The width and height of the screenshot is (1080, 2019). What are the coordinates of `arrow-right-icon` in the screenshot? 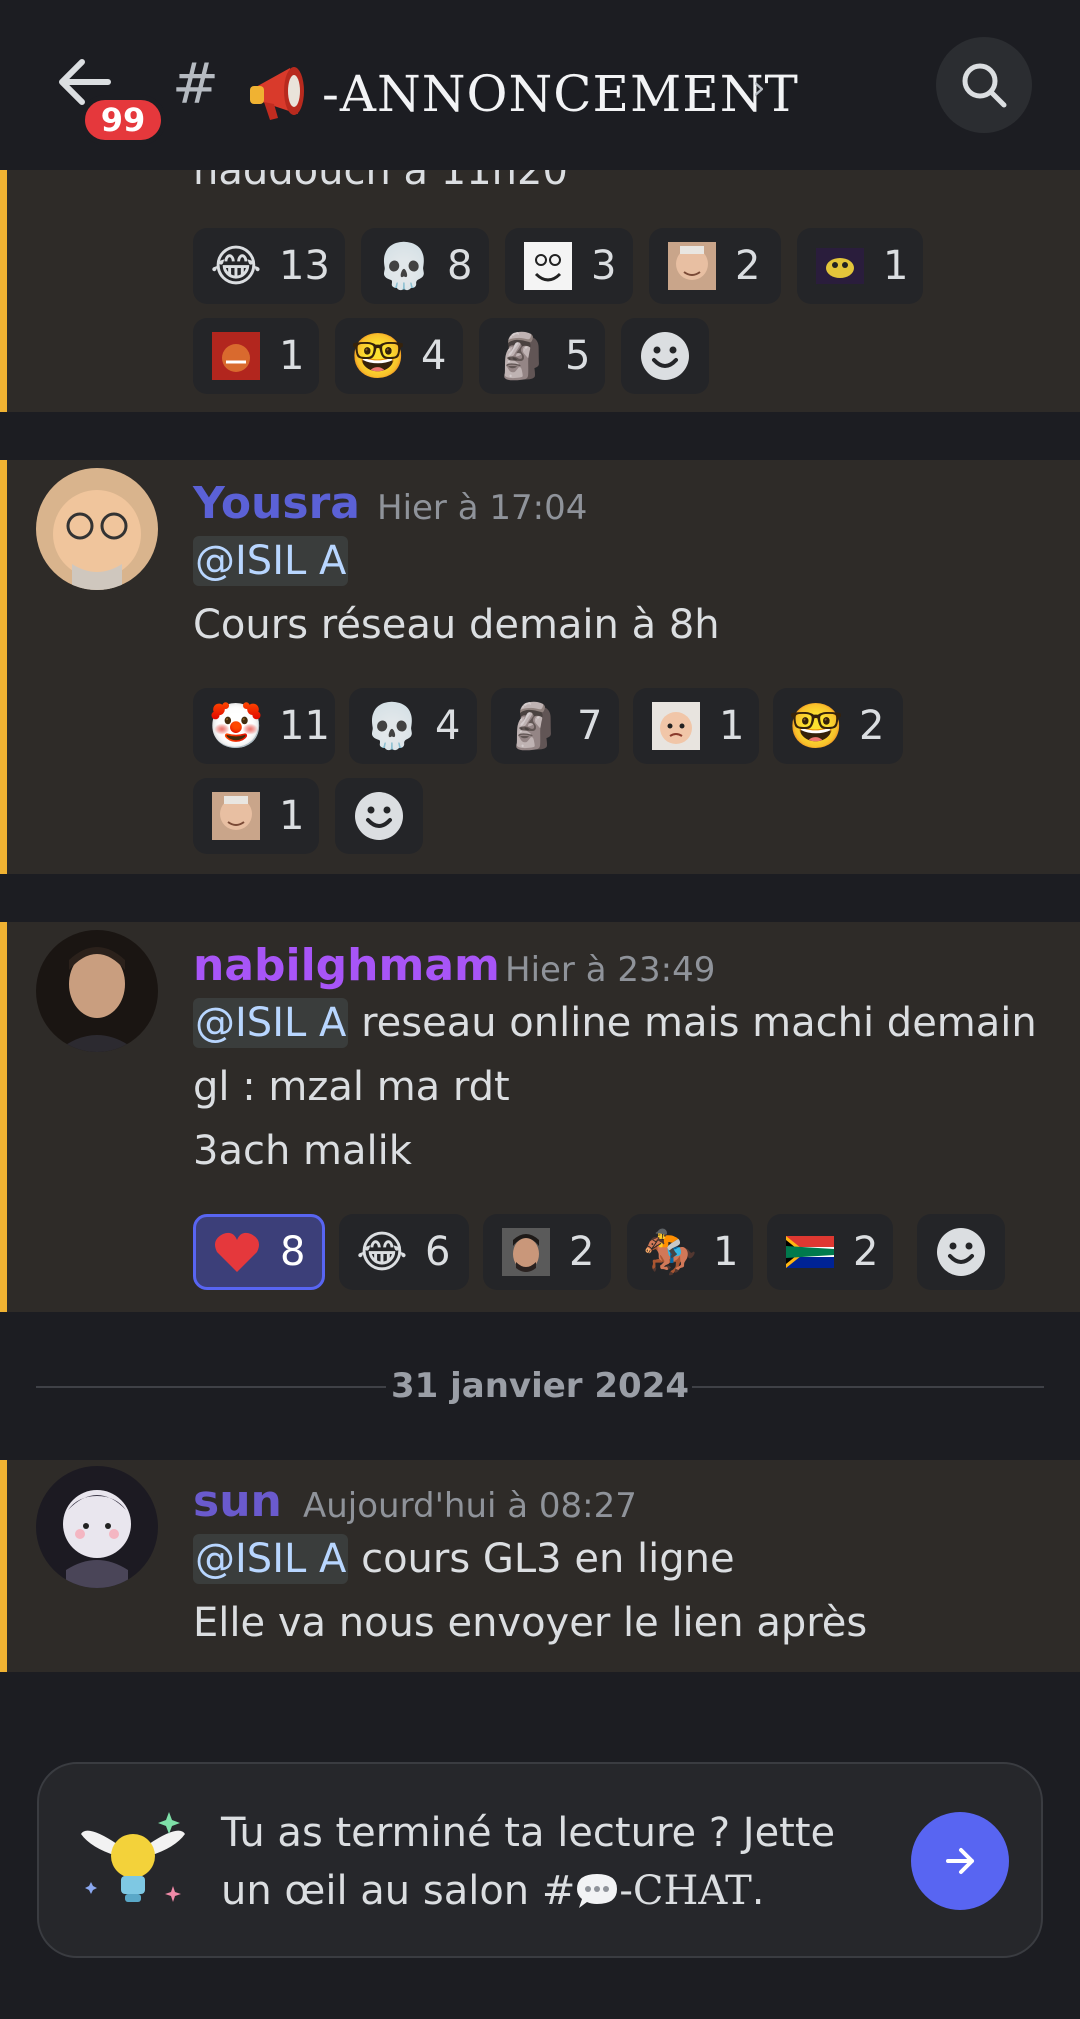 It's located at (960, 1861).